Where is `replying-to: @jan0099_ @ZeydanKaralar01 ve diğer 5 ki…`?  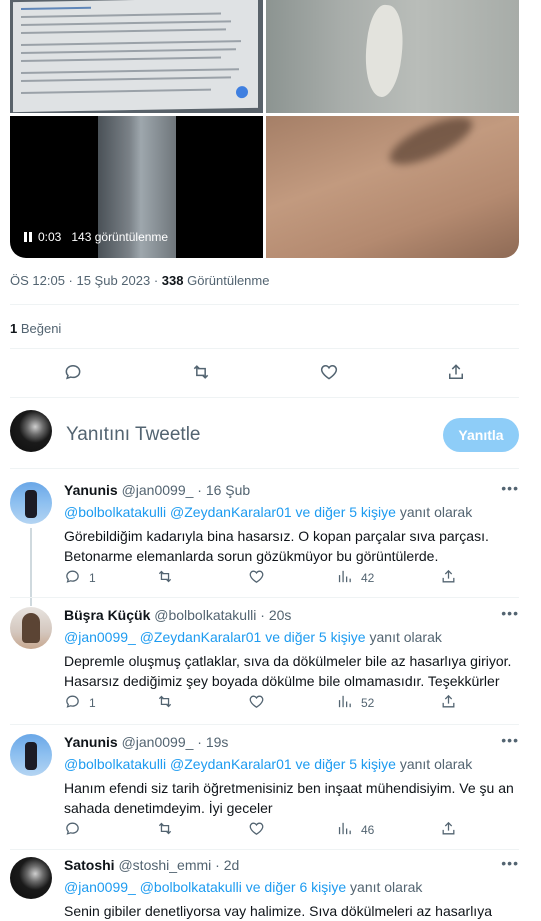
replying-to: @jan0099_ @ZeydanKaralar01 ve diğer 5 ki… is located at coordinates (253, 637).